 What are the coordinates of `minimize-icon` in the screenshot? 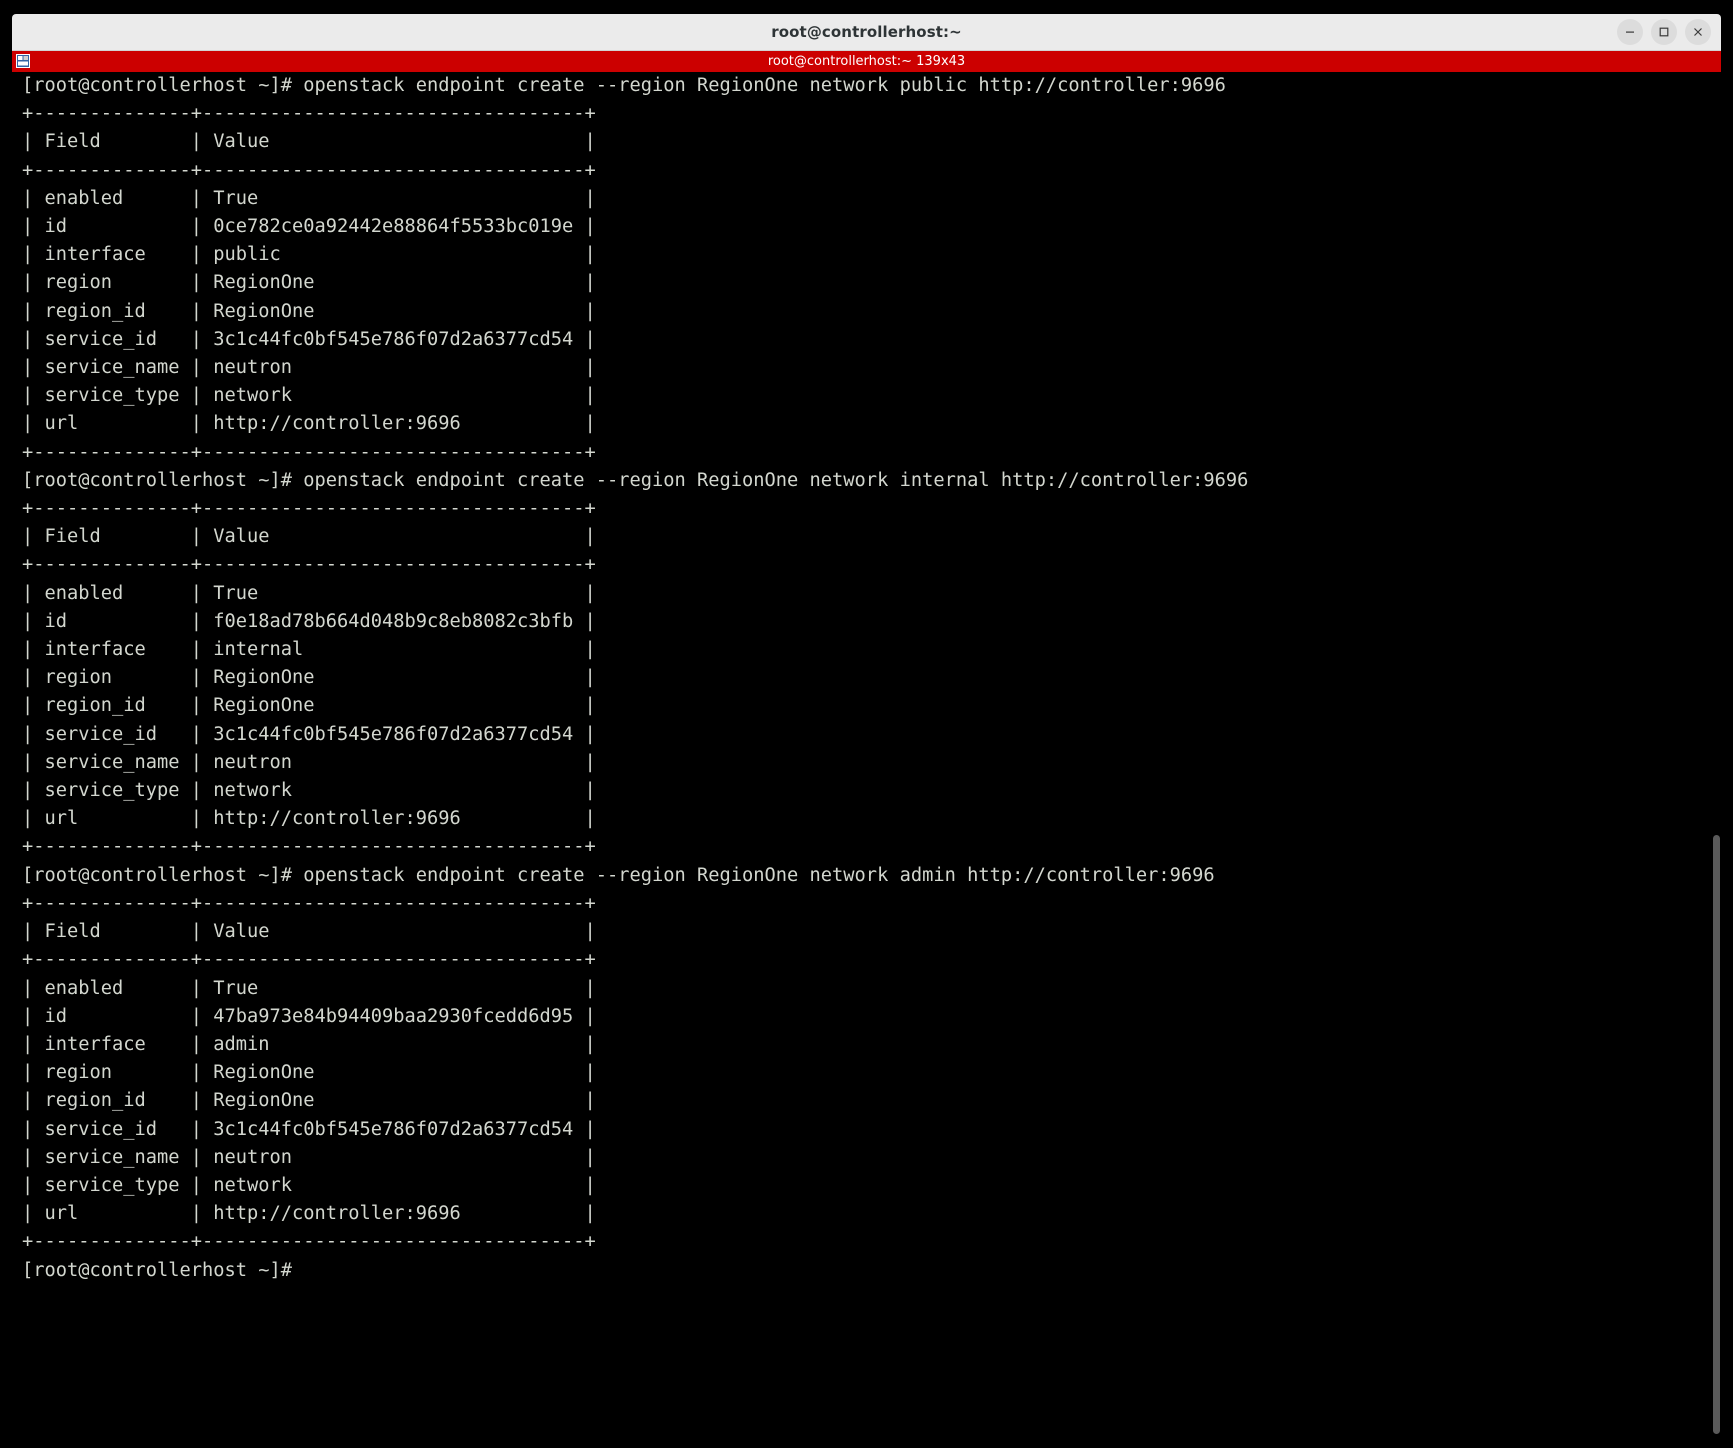 It's located at (1630, 32).